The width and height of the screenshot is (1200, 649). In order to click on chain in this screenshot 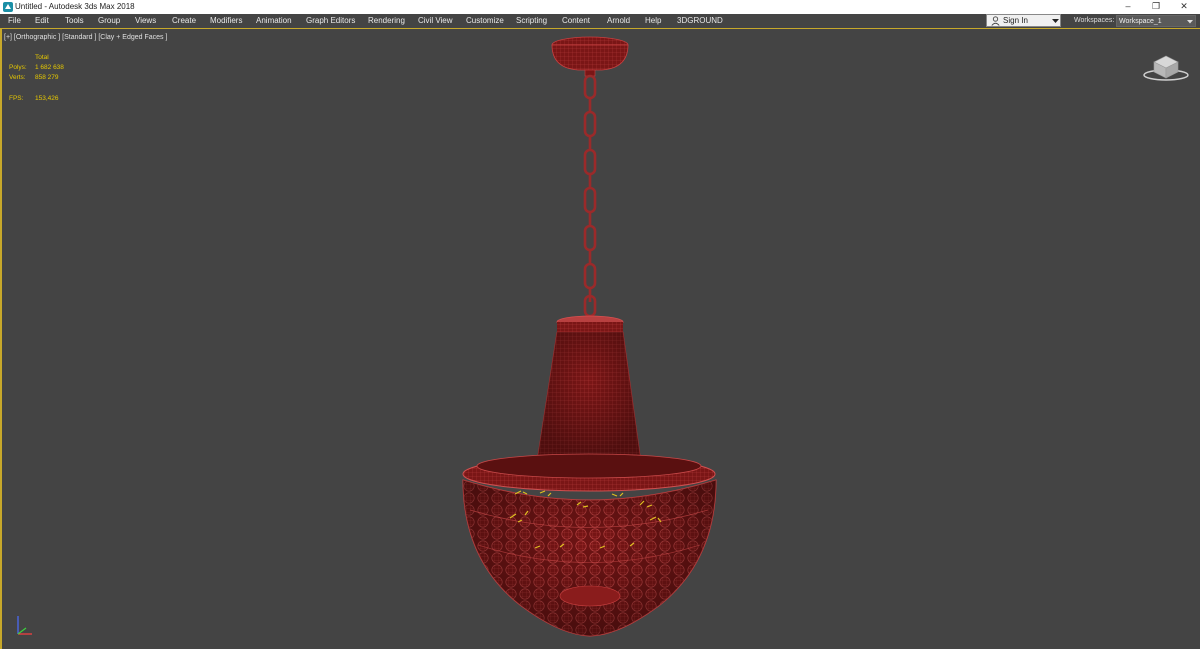, I will do `click(590, 196)`.